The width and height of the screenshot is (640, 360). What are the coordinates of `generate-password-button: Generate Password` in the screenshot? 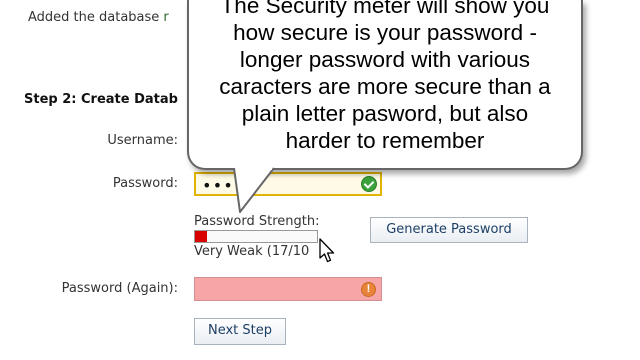 It's located at (449, 230).